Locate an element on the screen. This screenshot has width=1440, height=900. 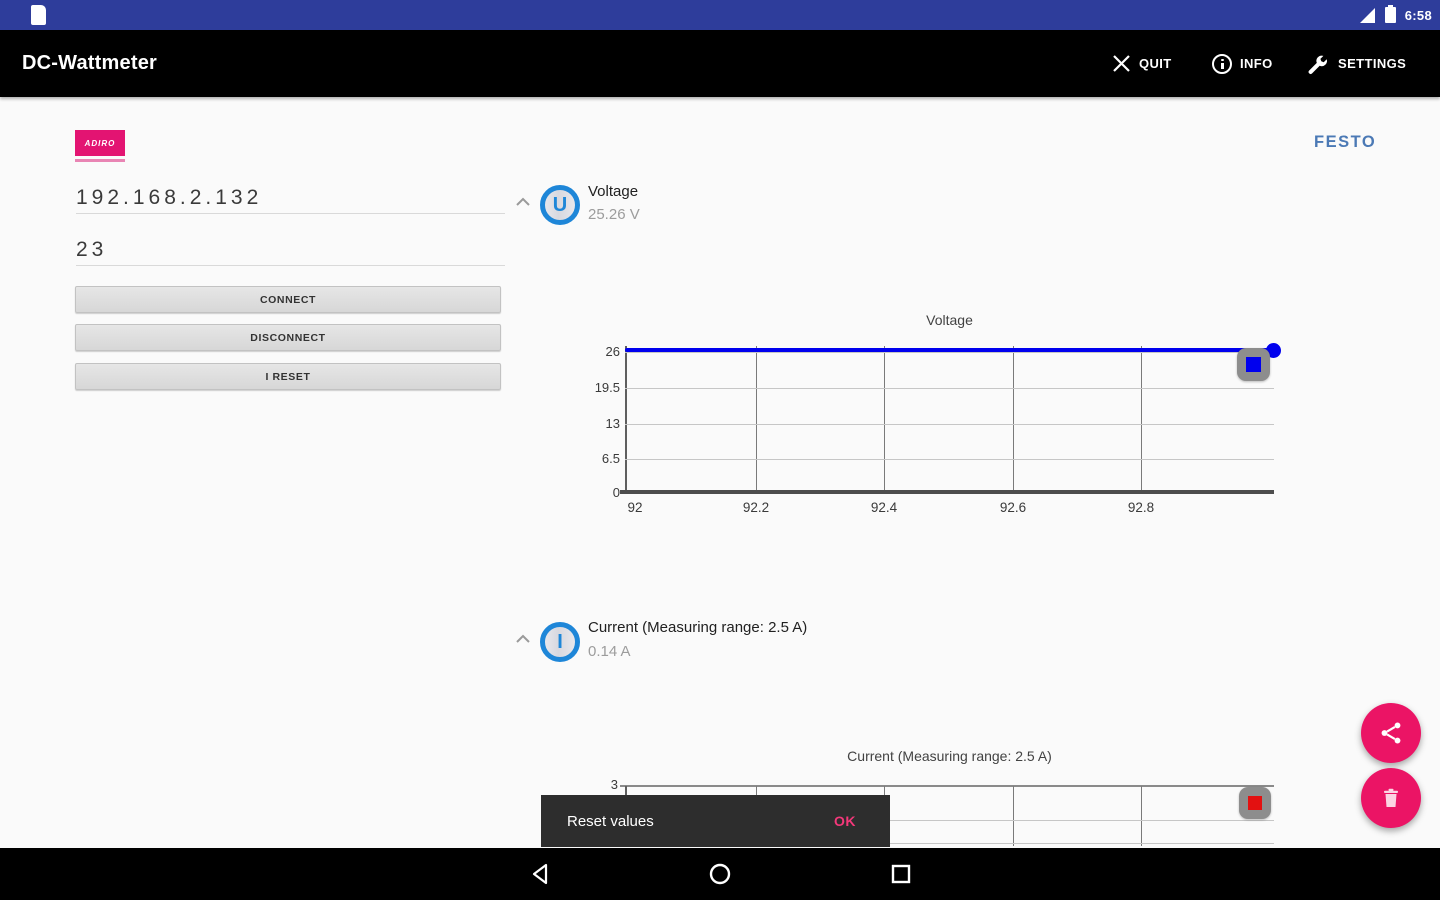
i-reset-button: I RESET is located at coordinates (288, 376).